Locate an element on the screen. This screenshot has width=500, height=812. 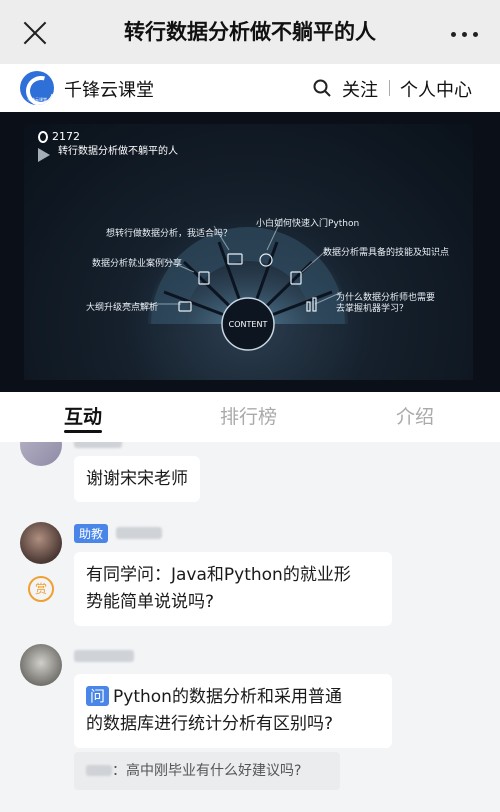
search-icon is located at coordinates (322, 88).